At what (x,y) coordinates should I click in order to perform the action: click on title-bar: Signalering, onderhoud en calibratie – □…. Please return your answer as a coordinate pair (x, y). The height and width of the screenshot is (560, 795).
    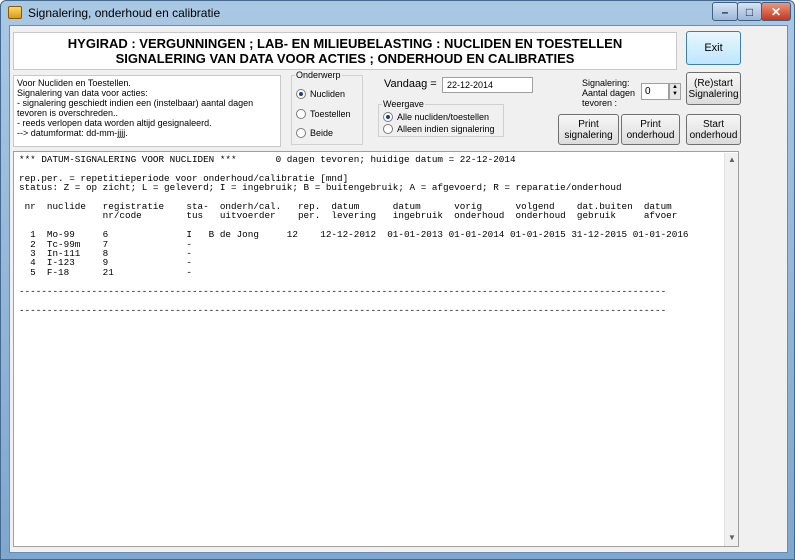
    Looking at the image, I should click on (397, 13).